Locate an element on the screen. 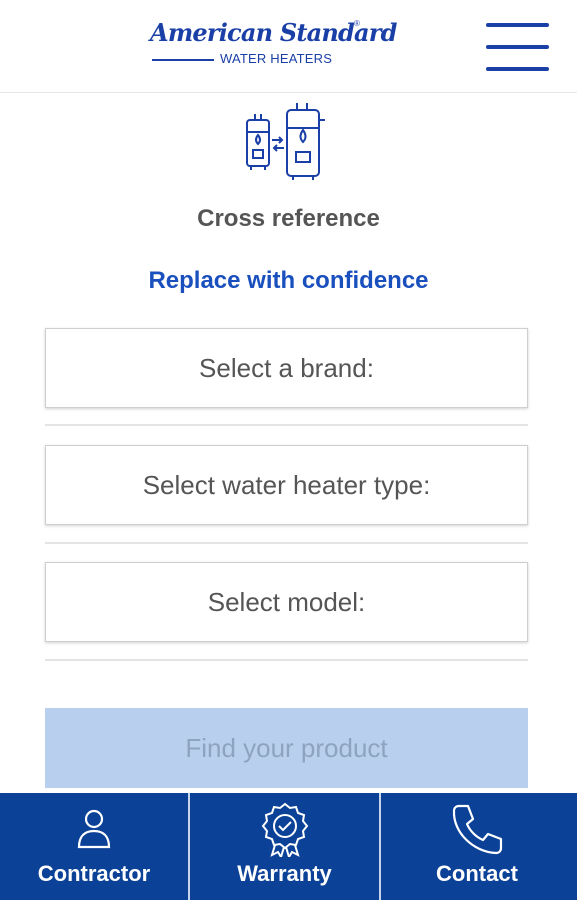 The width and height of the screenshot is (577, 900). page-title: Cross reference is located at coordinates (288, 218).